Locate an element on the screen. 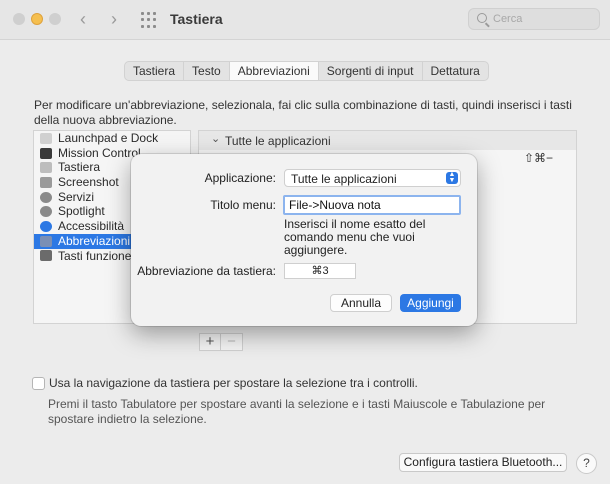  close-window-button is located at coordinates (19, 19).